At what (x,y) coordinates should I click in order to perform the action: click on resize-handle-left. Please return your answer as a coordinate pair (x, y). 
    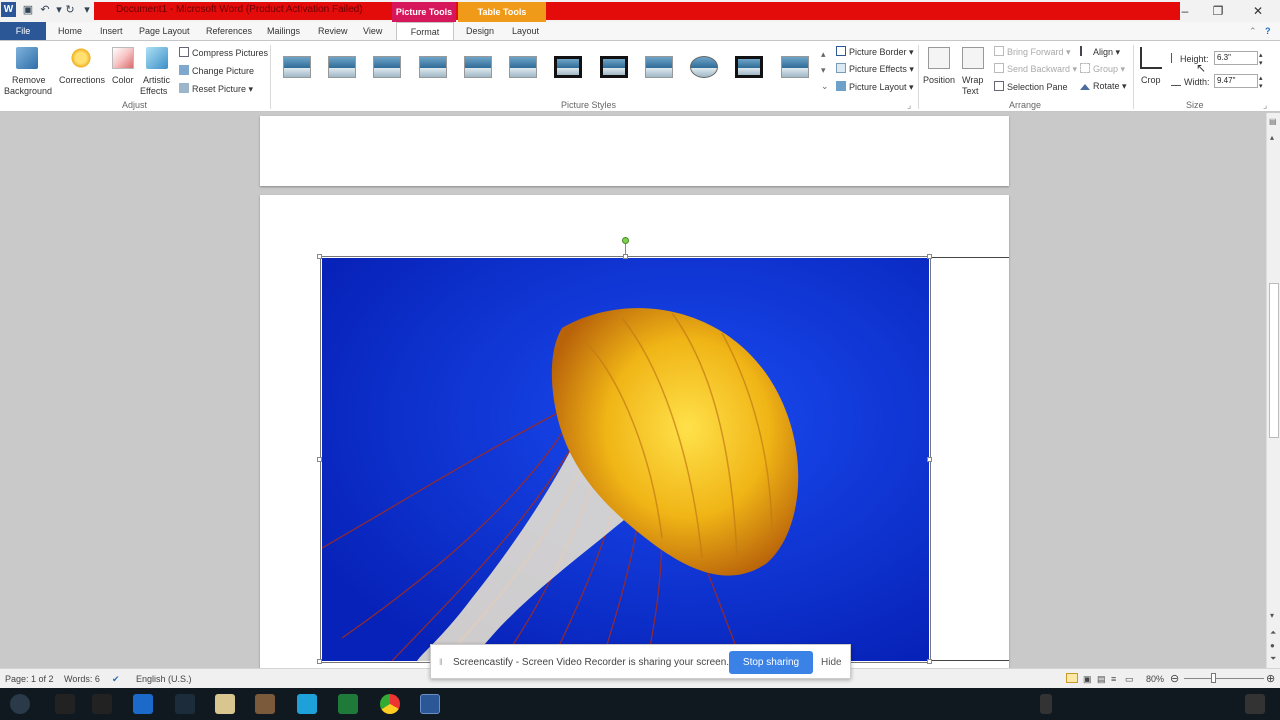
    Looking at the image, I should click on (319, 459).